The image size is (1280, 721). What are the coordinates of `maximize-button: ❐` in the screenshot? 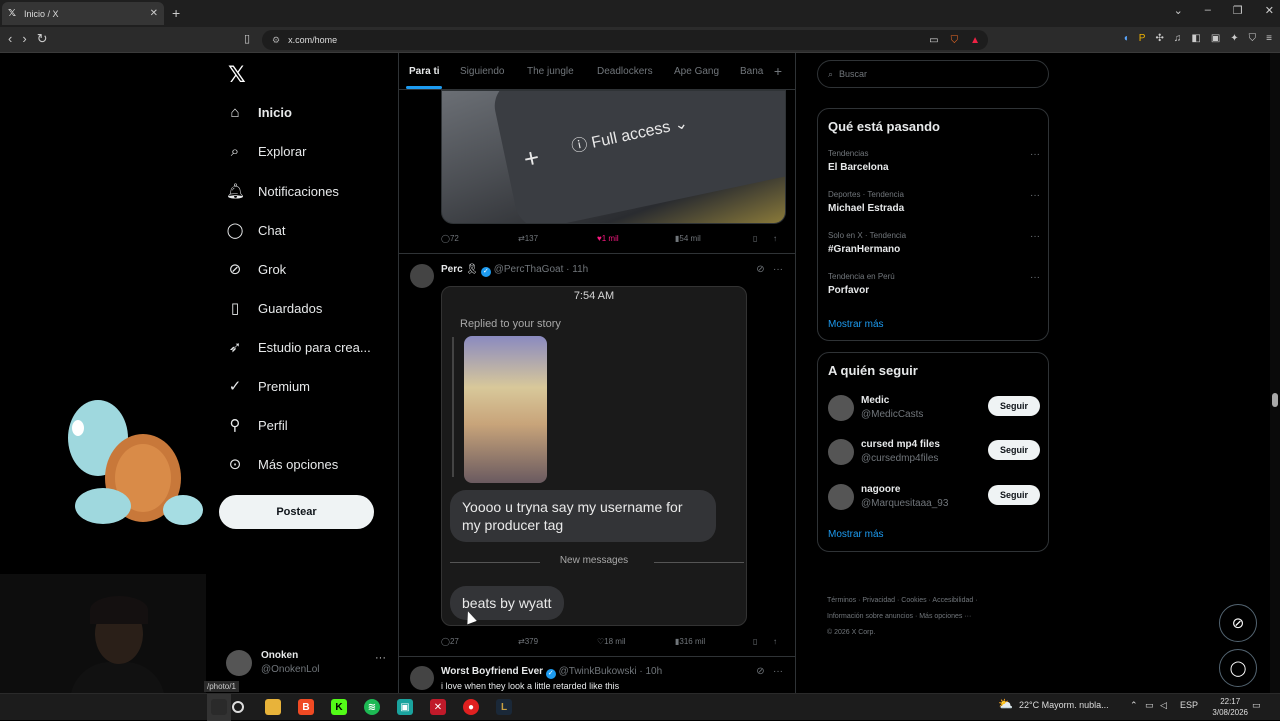 It's located at (1238, 10).